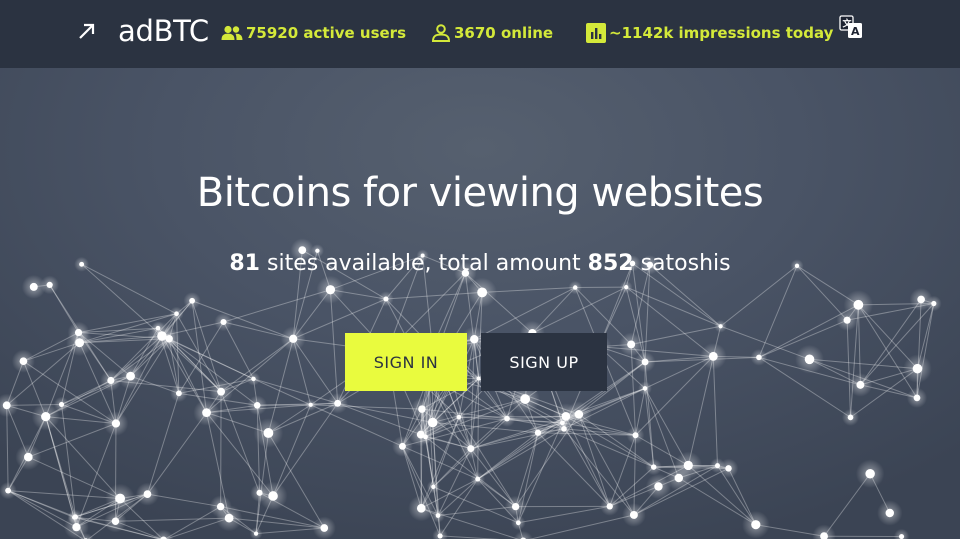 This screenshot has width=960, height=539. What do you see at coordinates (326, 33) in the screenshot?
I see `active-users-text: 75920 active users` at bounding box center [326, 33].